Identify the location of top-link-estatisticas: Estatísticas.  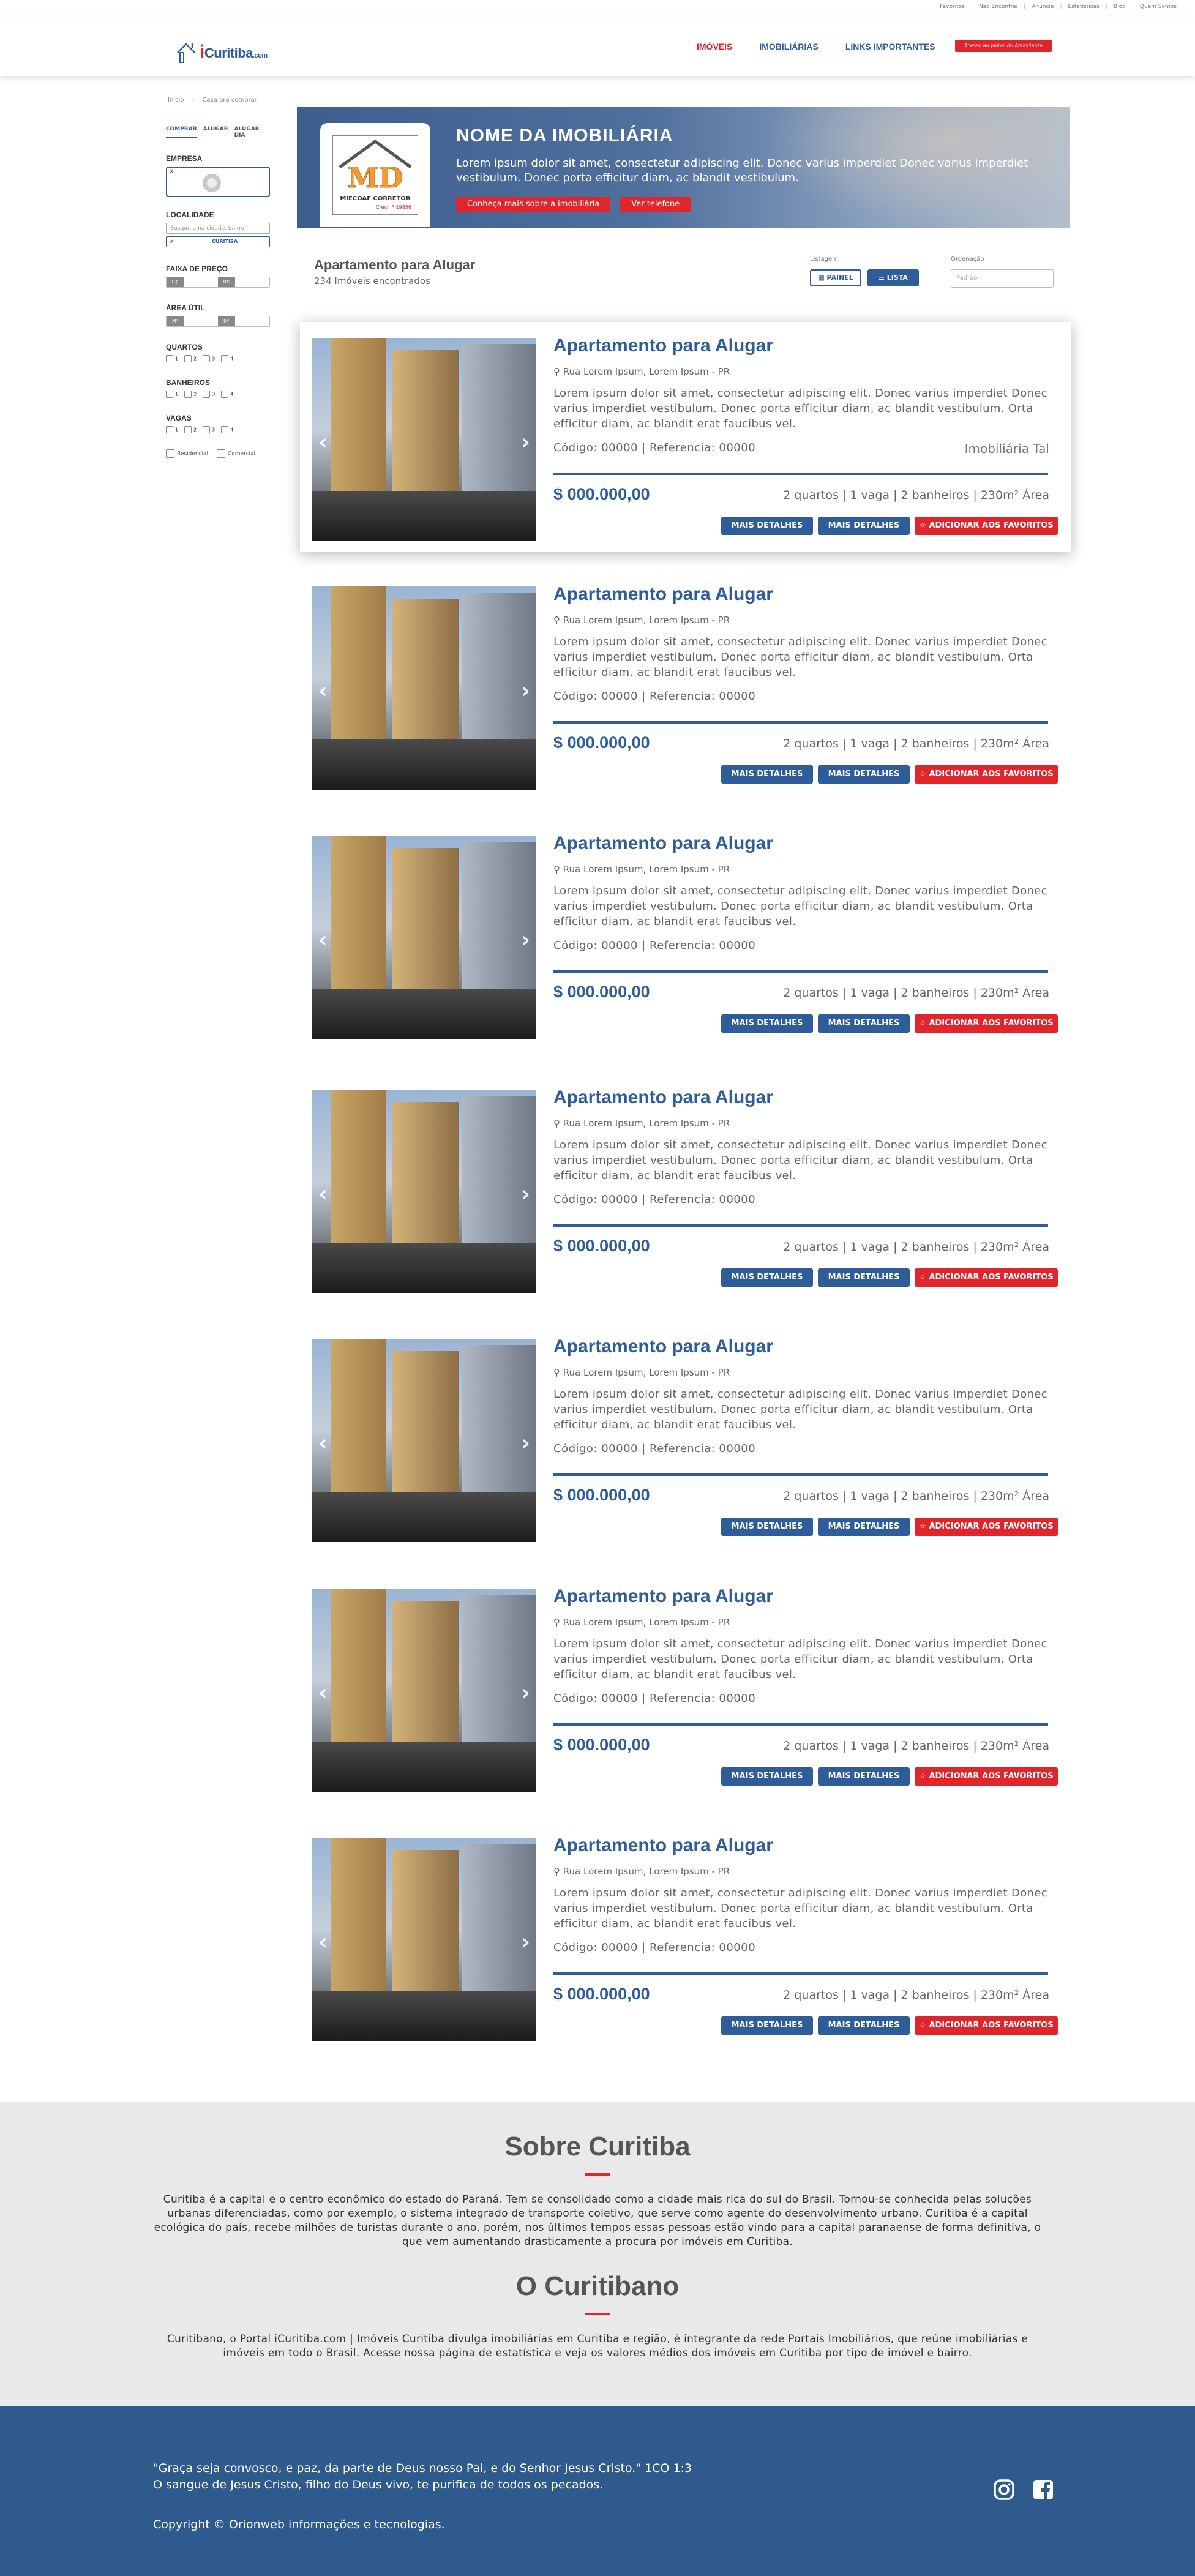
(1083, 7).